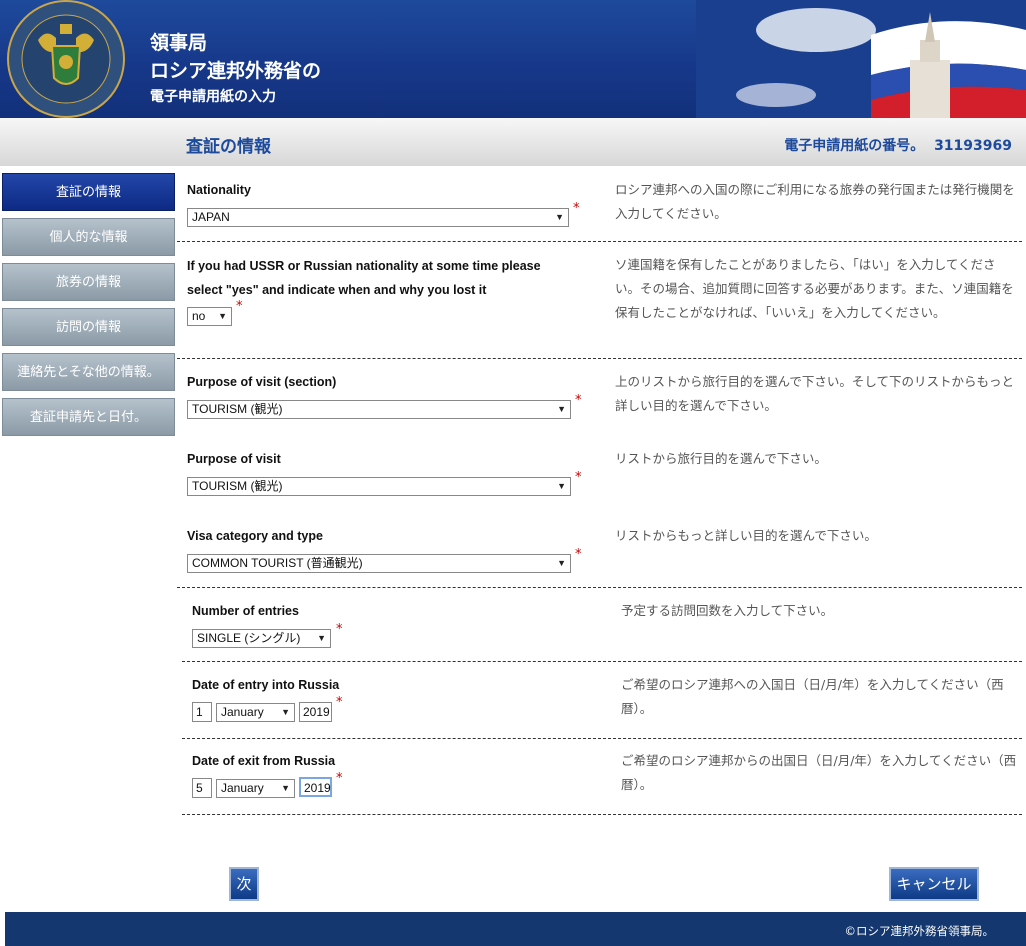  Describe the element at coordinates (379, 486) in the screenshot. I see `purpose-select: TOURISM (観光) ▼` at that location.